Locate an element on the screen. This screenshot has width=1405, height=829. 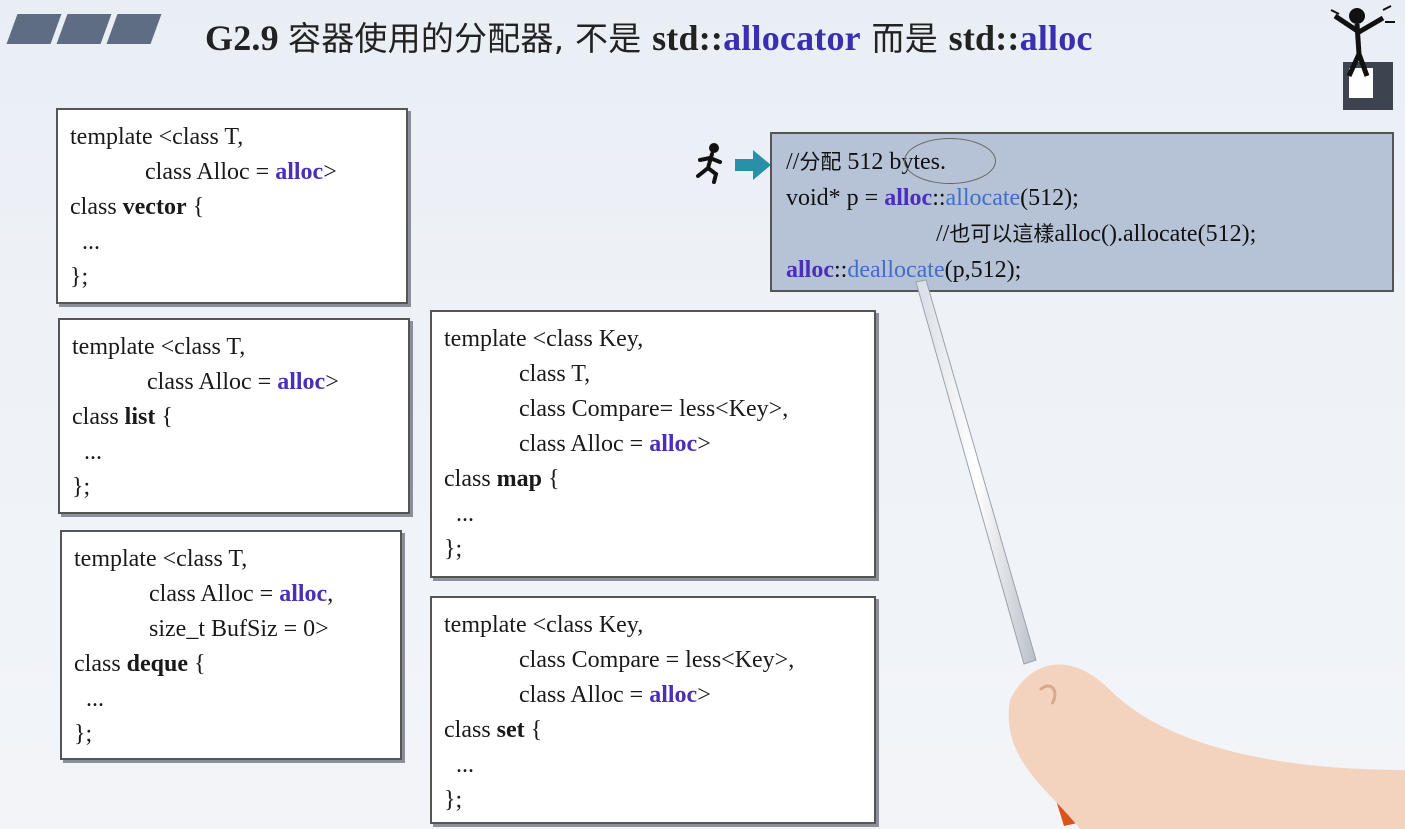
code-line: class map { is located at coordinates (502, 479).